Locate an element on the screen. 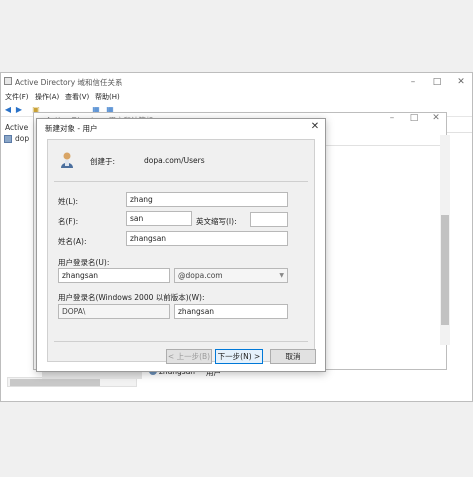 This screenshot has height=477, width=473. chevron-down-icon: ▼ is located at coordinates (281, 275).